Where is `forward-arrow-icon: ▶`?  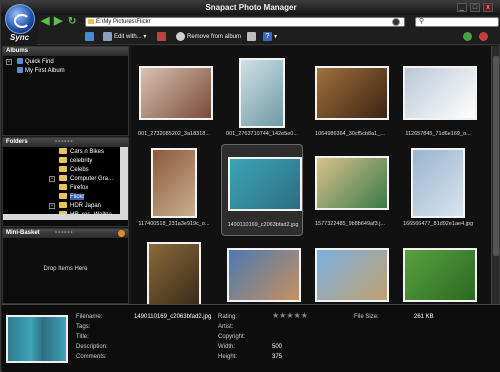
forward-arrow-icon: ▶ is located at coordinates (60, 21).